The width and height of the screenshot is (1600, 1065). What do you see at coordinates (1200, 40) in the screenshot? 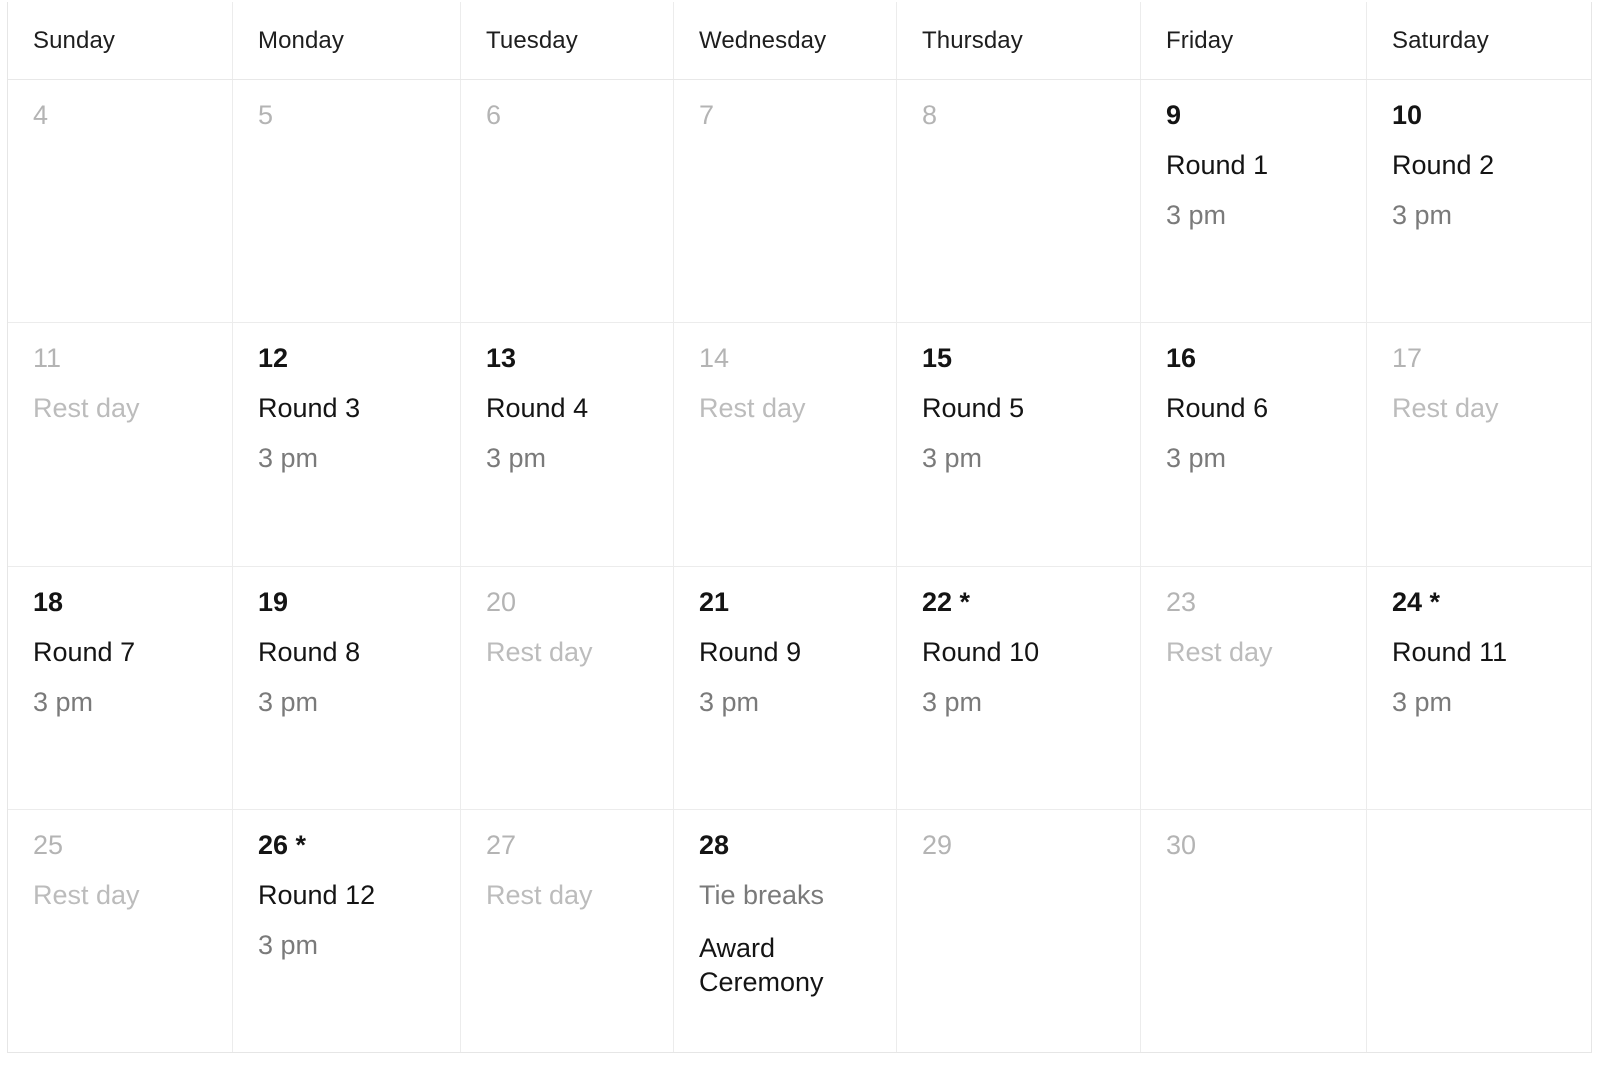
I see `weekday-label: Friday` at bounding box center [1200, 40].